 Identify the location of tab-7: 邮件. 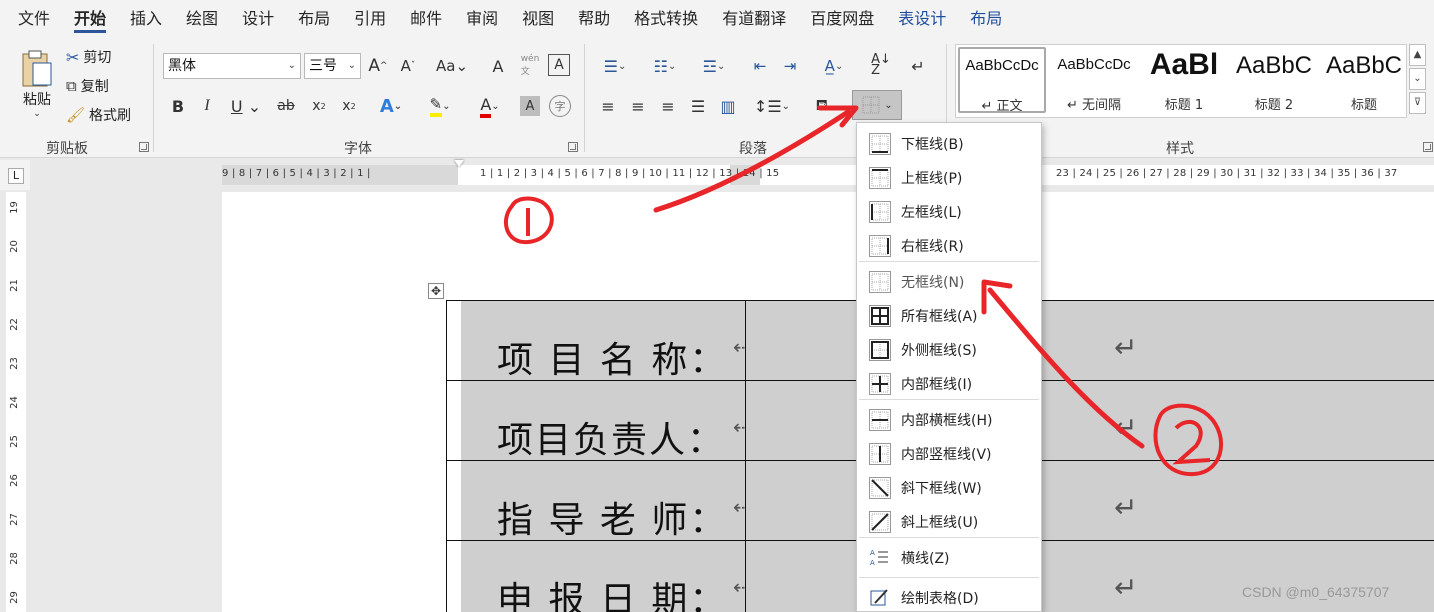
(426, 19).